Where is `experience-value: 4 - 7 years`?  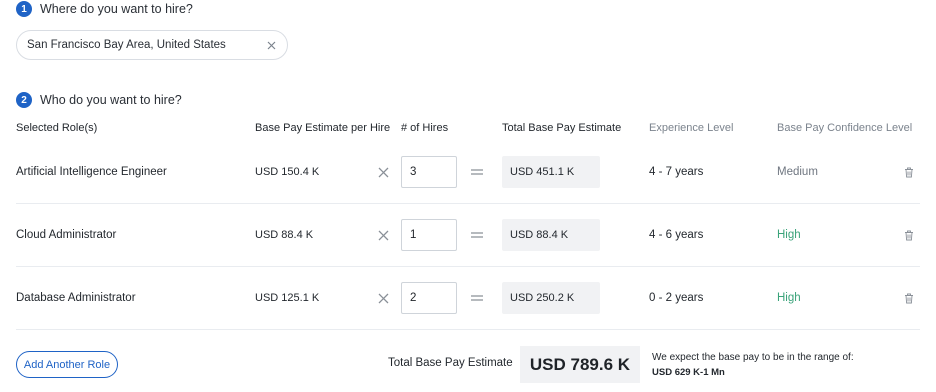
experience-value: 4 - 7 years is located at coordinates (676, 172).